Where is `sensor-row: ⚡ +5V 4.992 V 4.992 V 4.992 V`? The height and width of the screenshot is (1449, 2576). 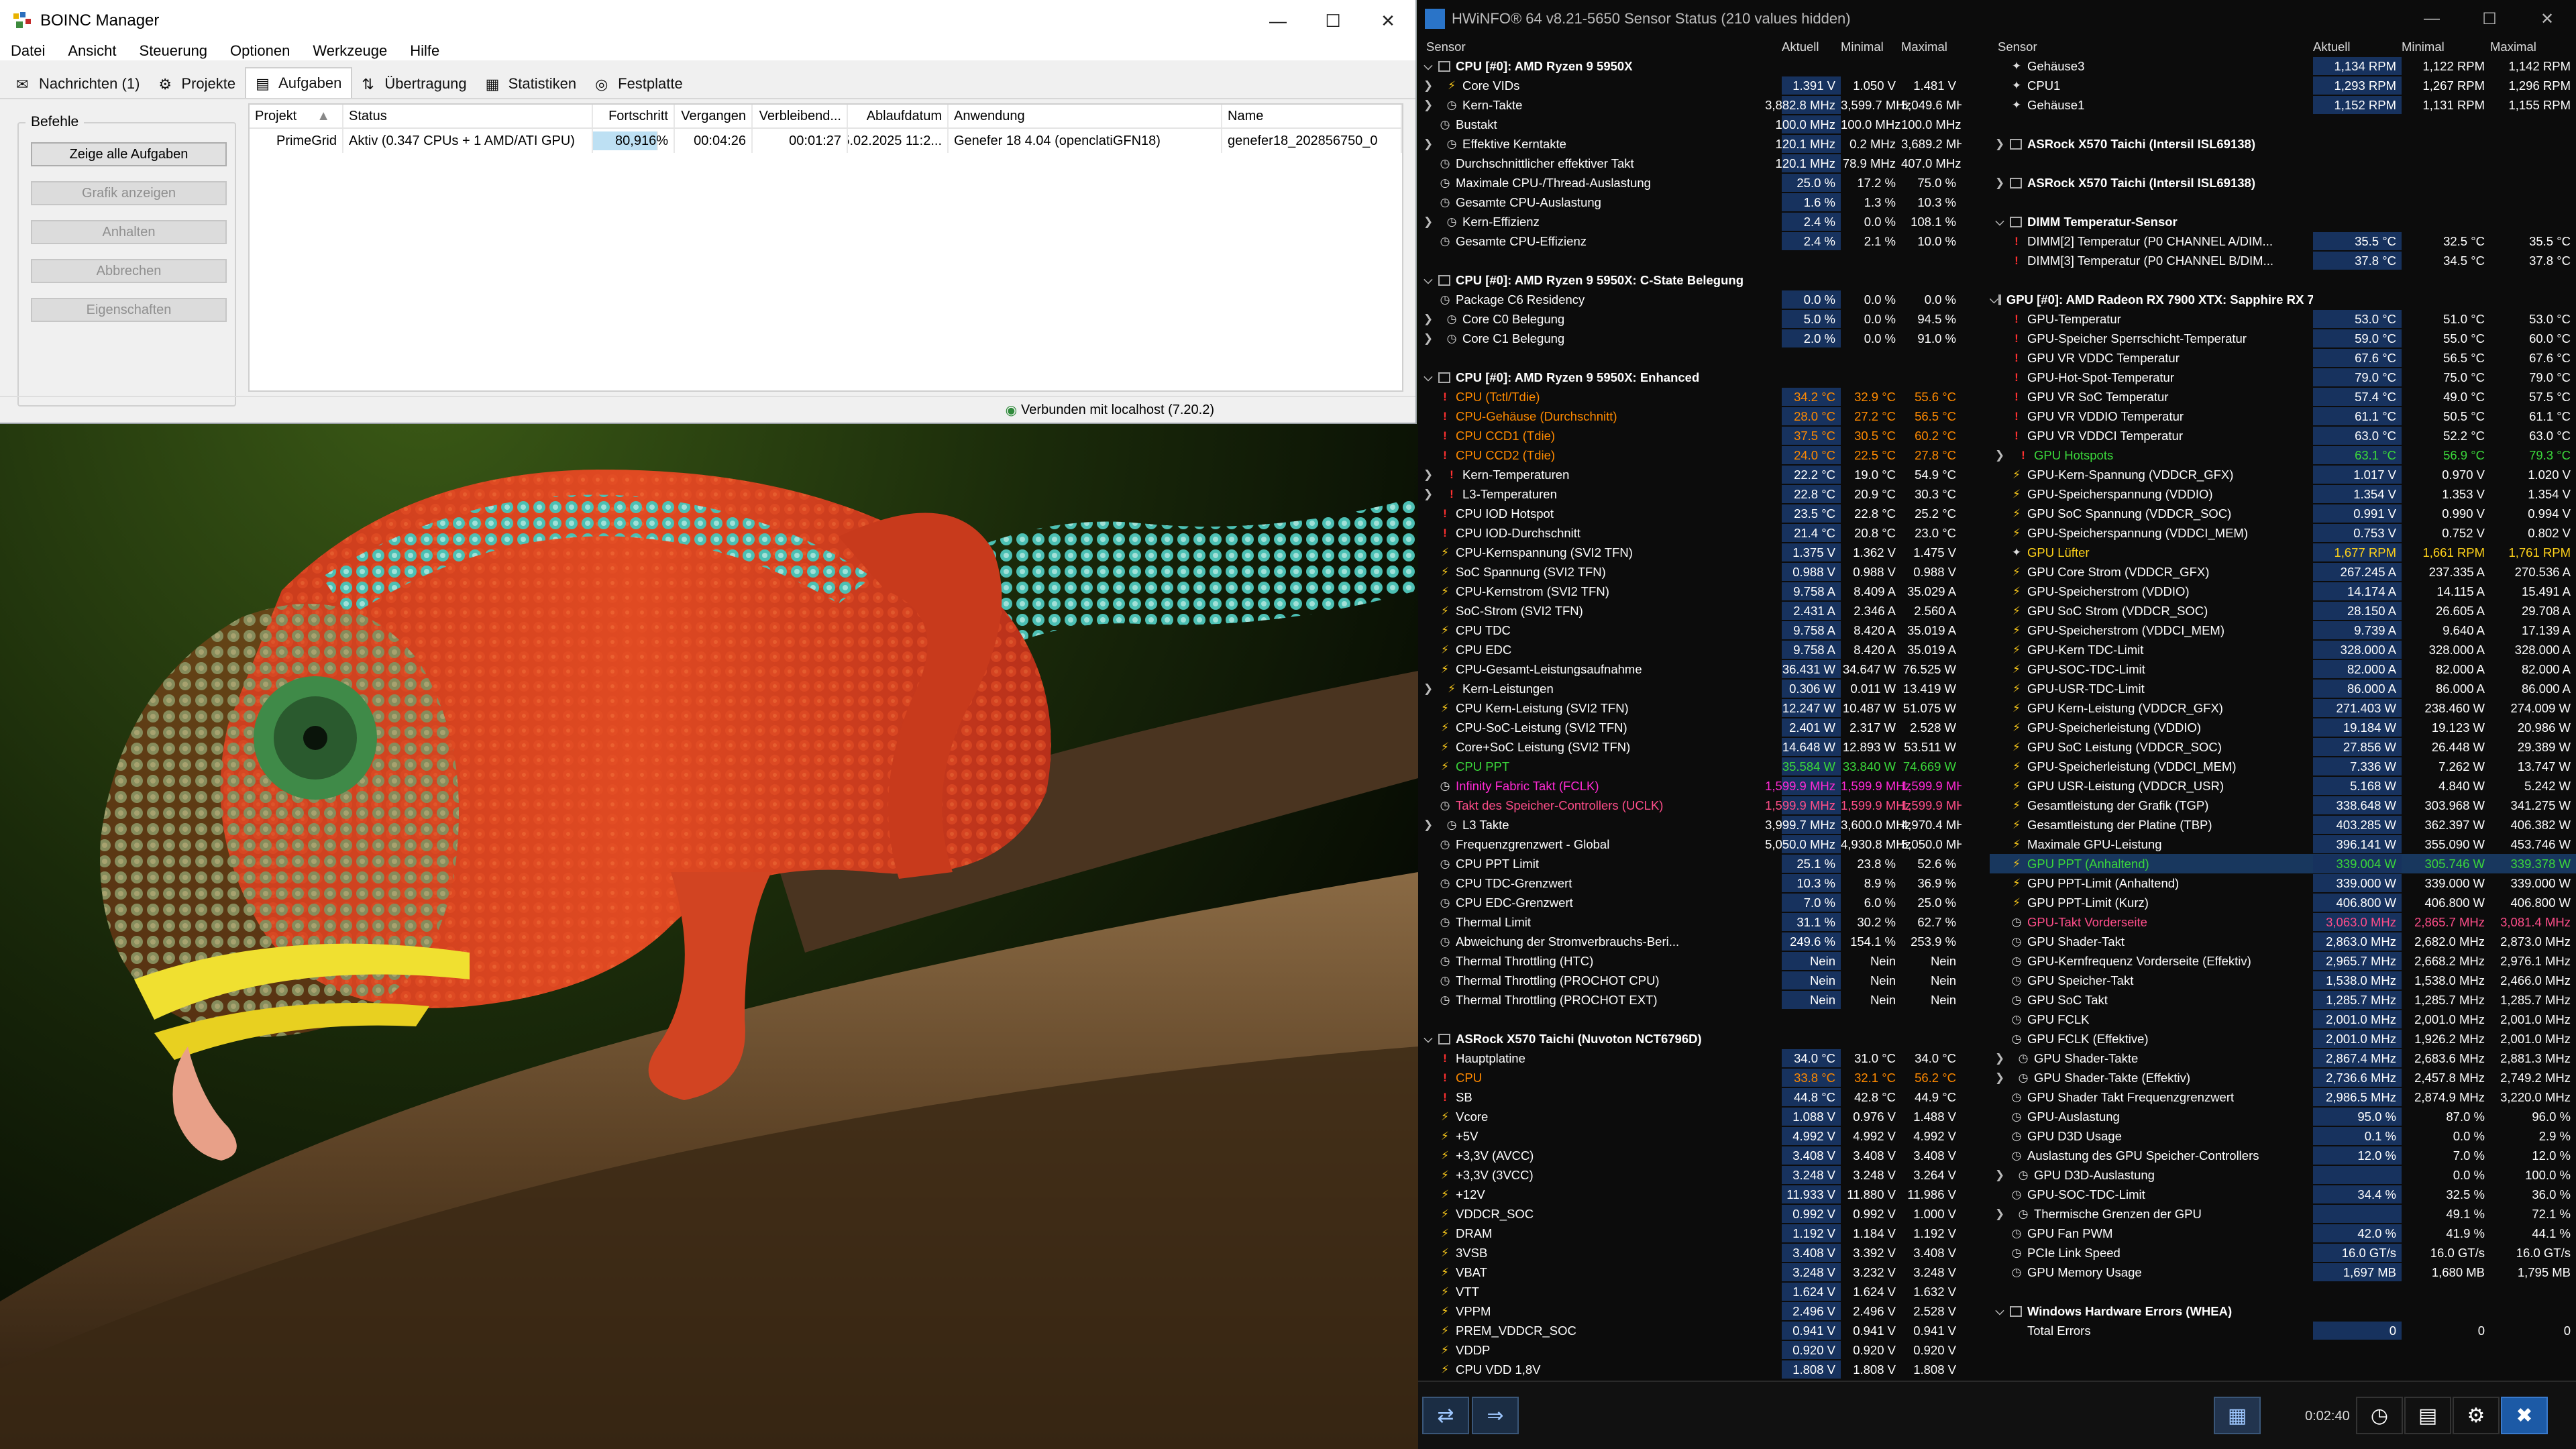 sensor-row: ⚡ +5V 4.992 V 4.992 V 4.992 V is located at coordinates (1690, 1136).